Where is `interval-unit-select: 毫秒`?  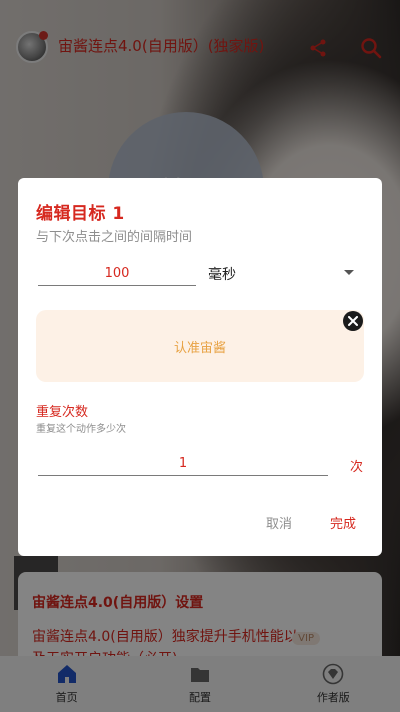
interval-unit-select: 毫秒 is located at coordinates (281, 274).